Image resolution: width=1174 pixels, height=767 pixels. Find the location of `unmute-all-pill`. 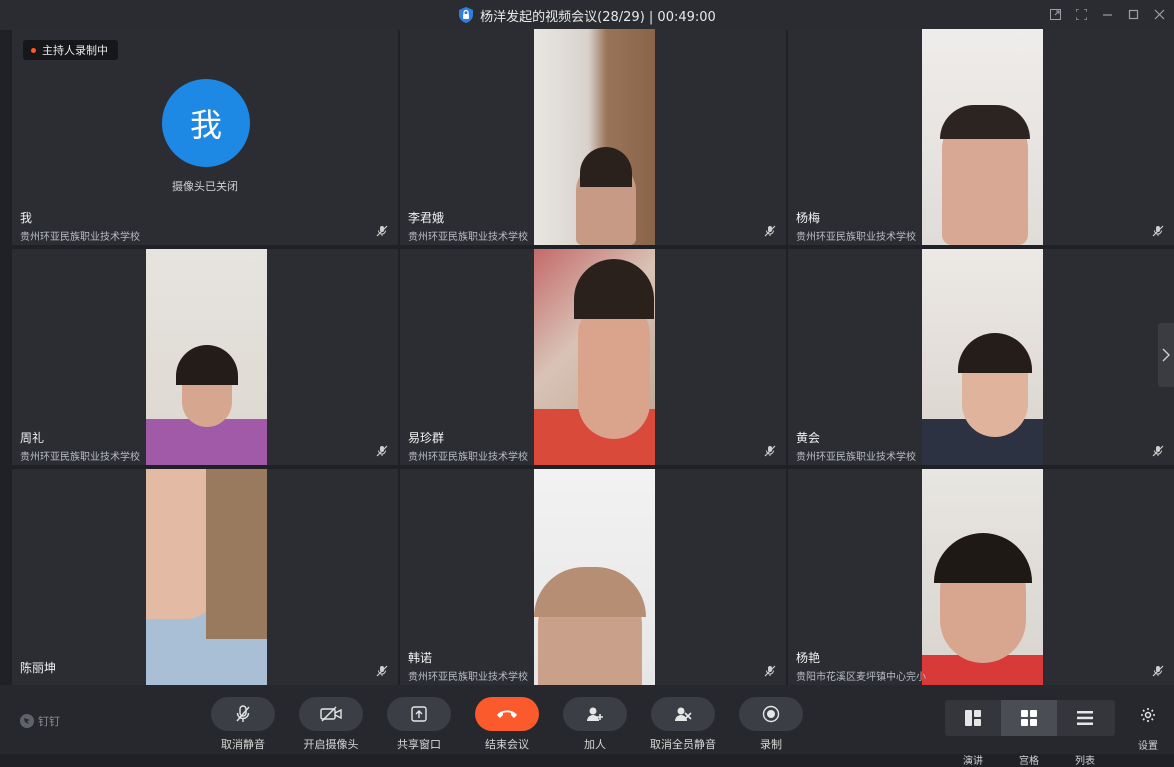

unmute-all-pill is located at coordinates (683, 714).